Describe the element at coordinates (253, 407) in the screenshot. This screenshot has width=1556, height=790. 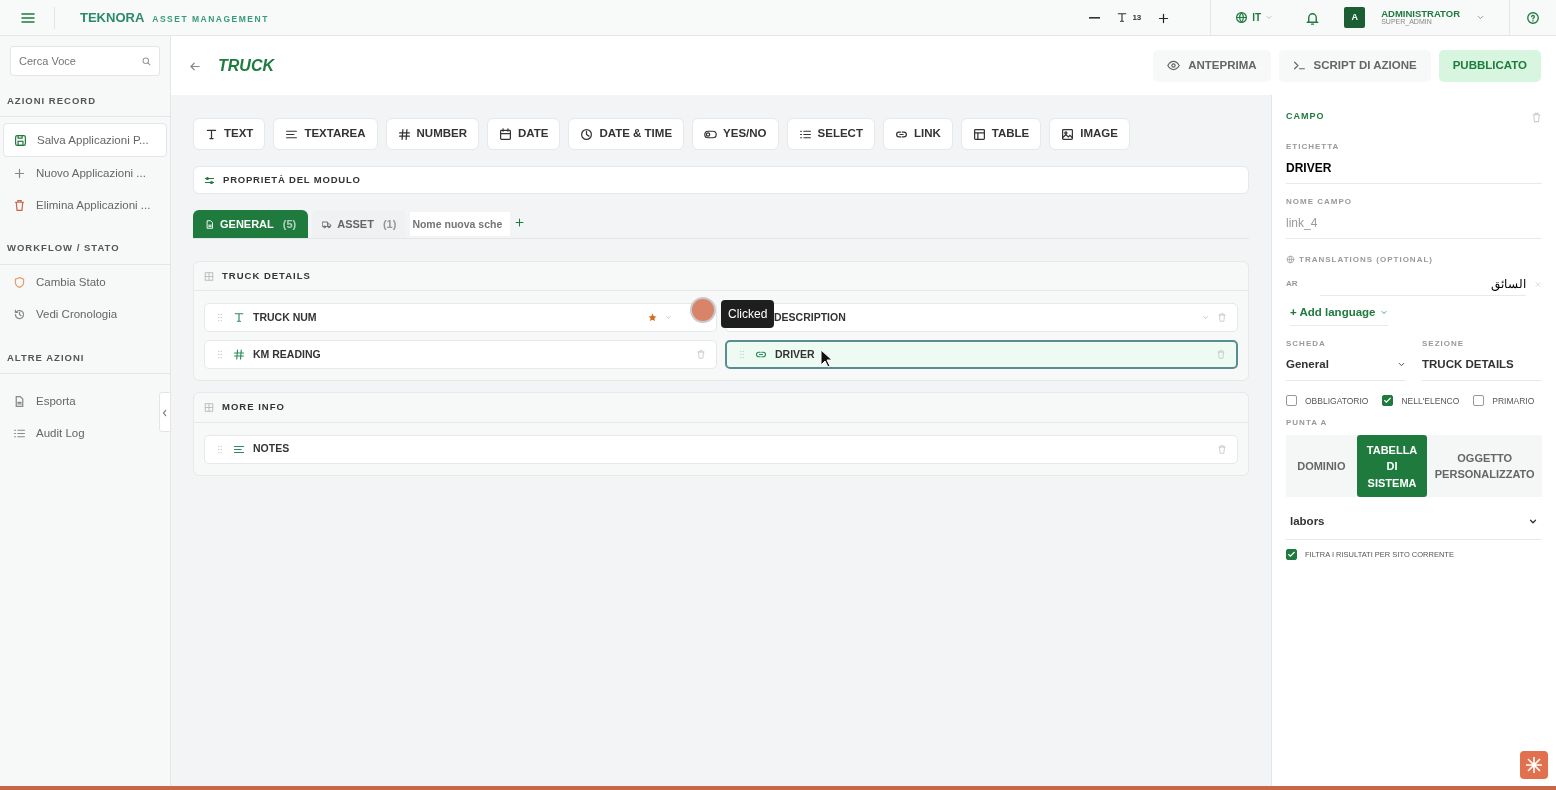
I see `section-title: MORE INFO` at that location.